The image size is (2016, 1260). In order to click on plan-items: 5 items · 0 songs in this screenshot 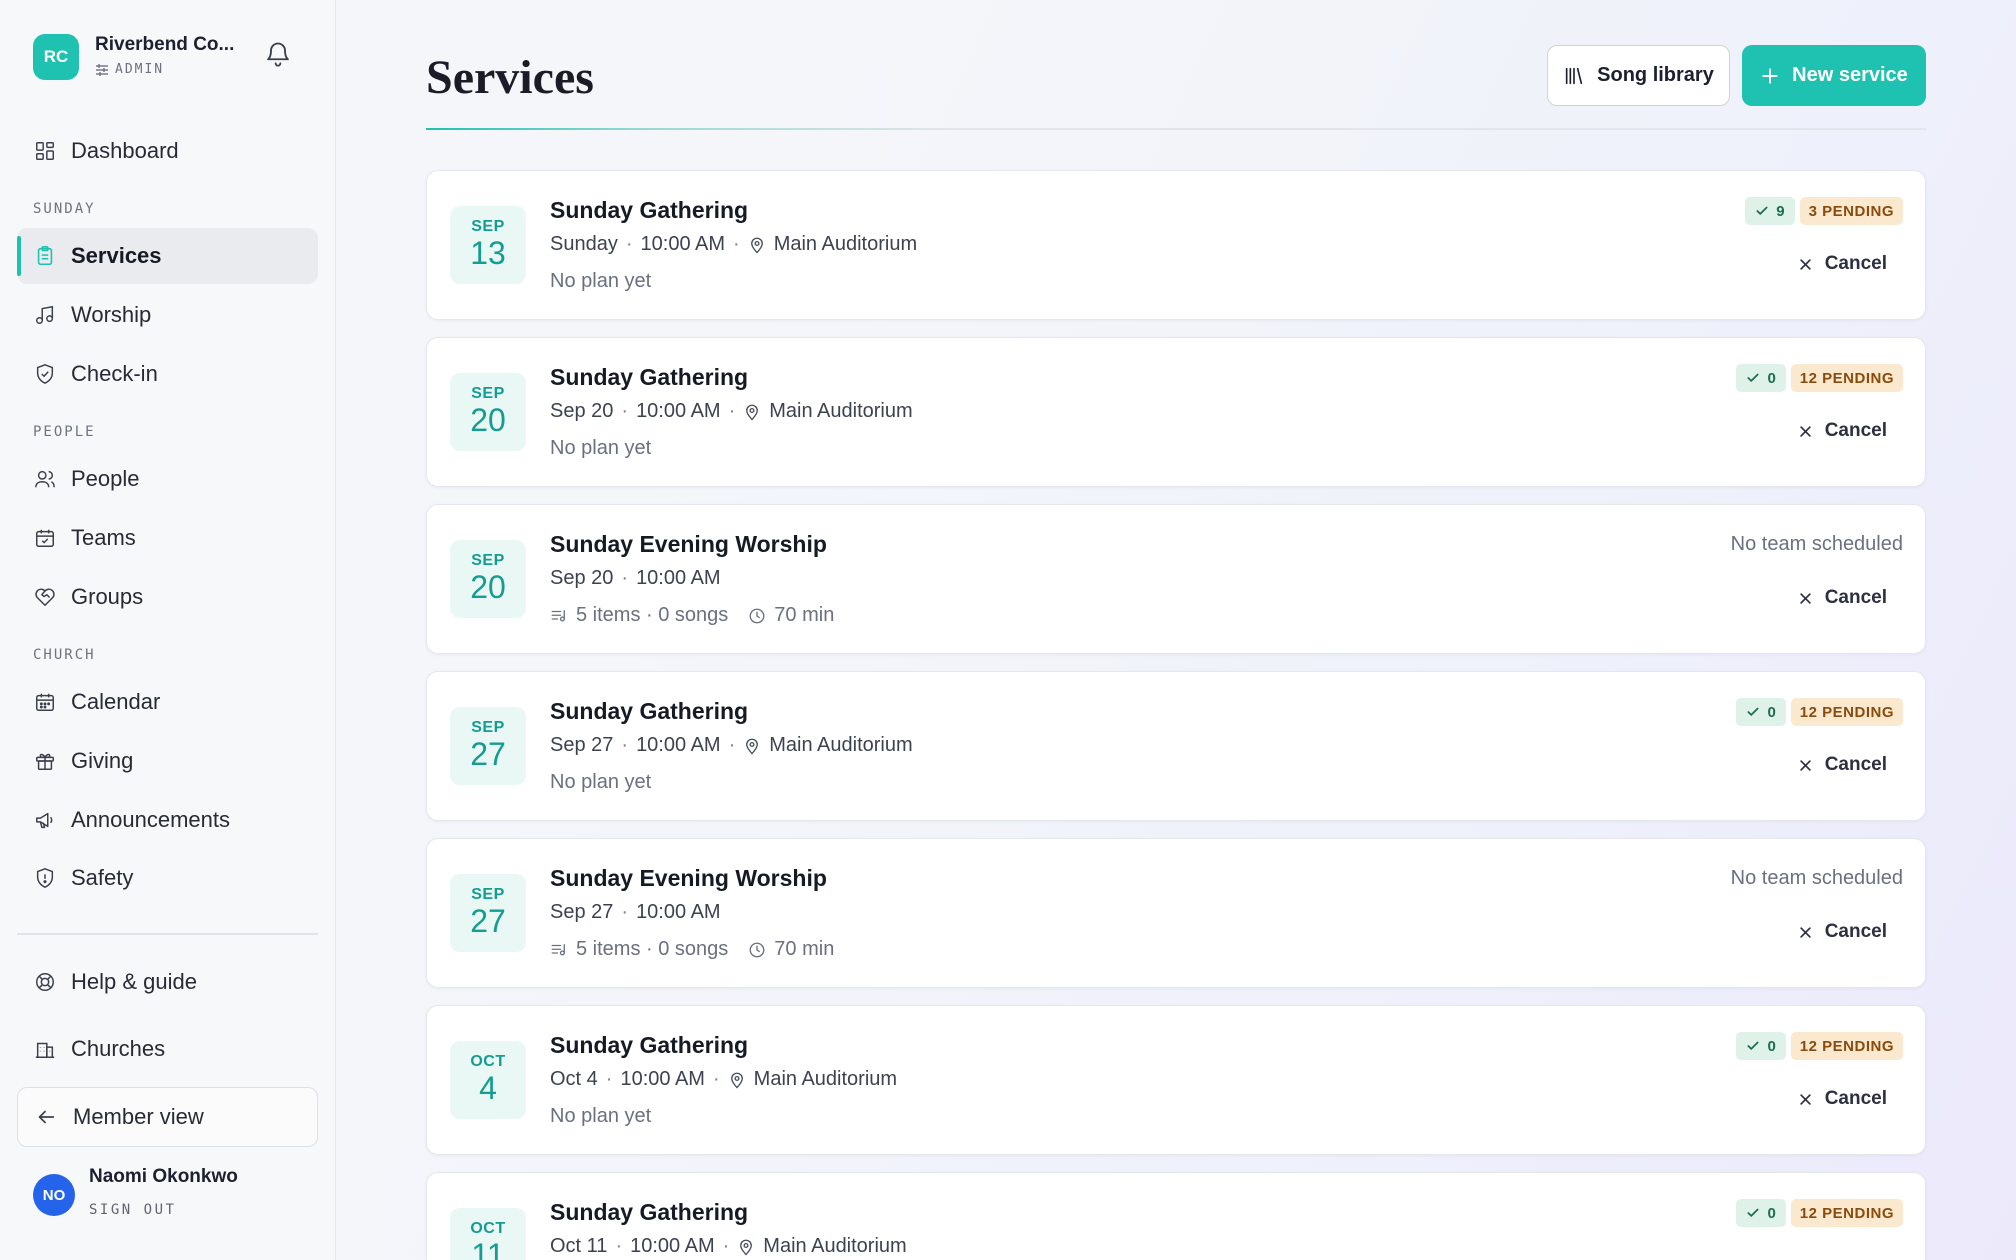, I will do `click(652, 949)`.